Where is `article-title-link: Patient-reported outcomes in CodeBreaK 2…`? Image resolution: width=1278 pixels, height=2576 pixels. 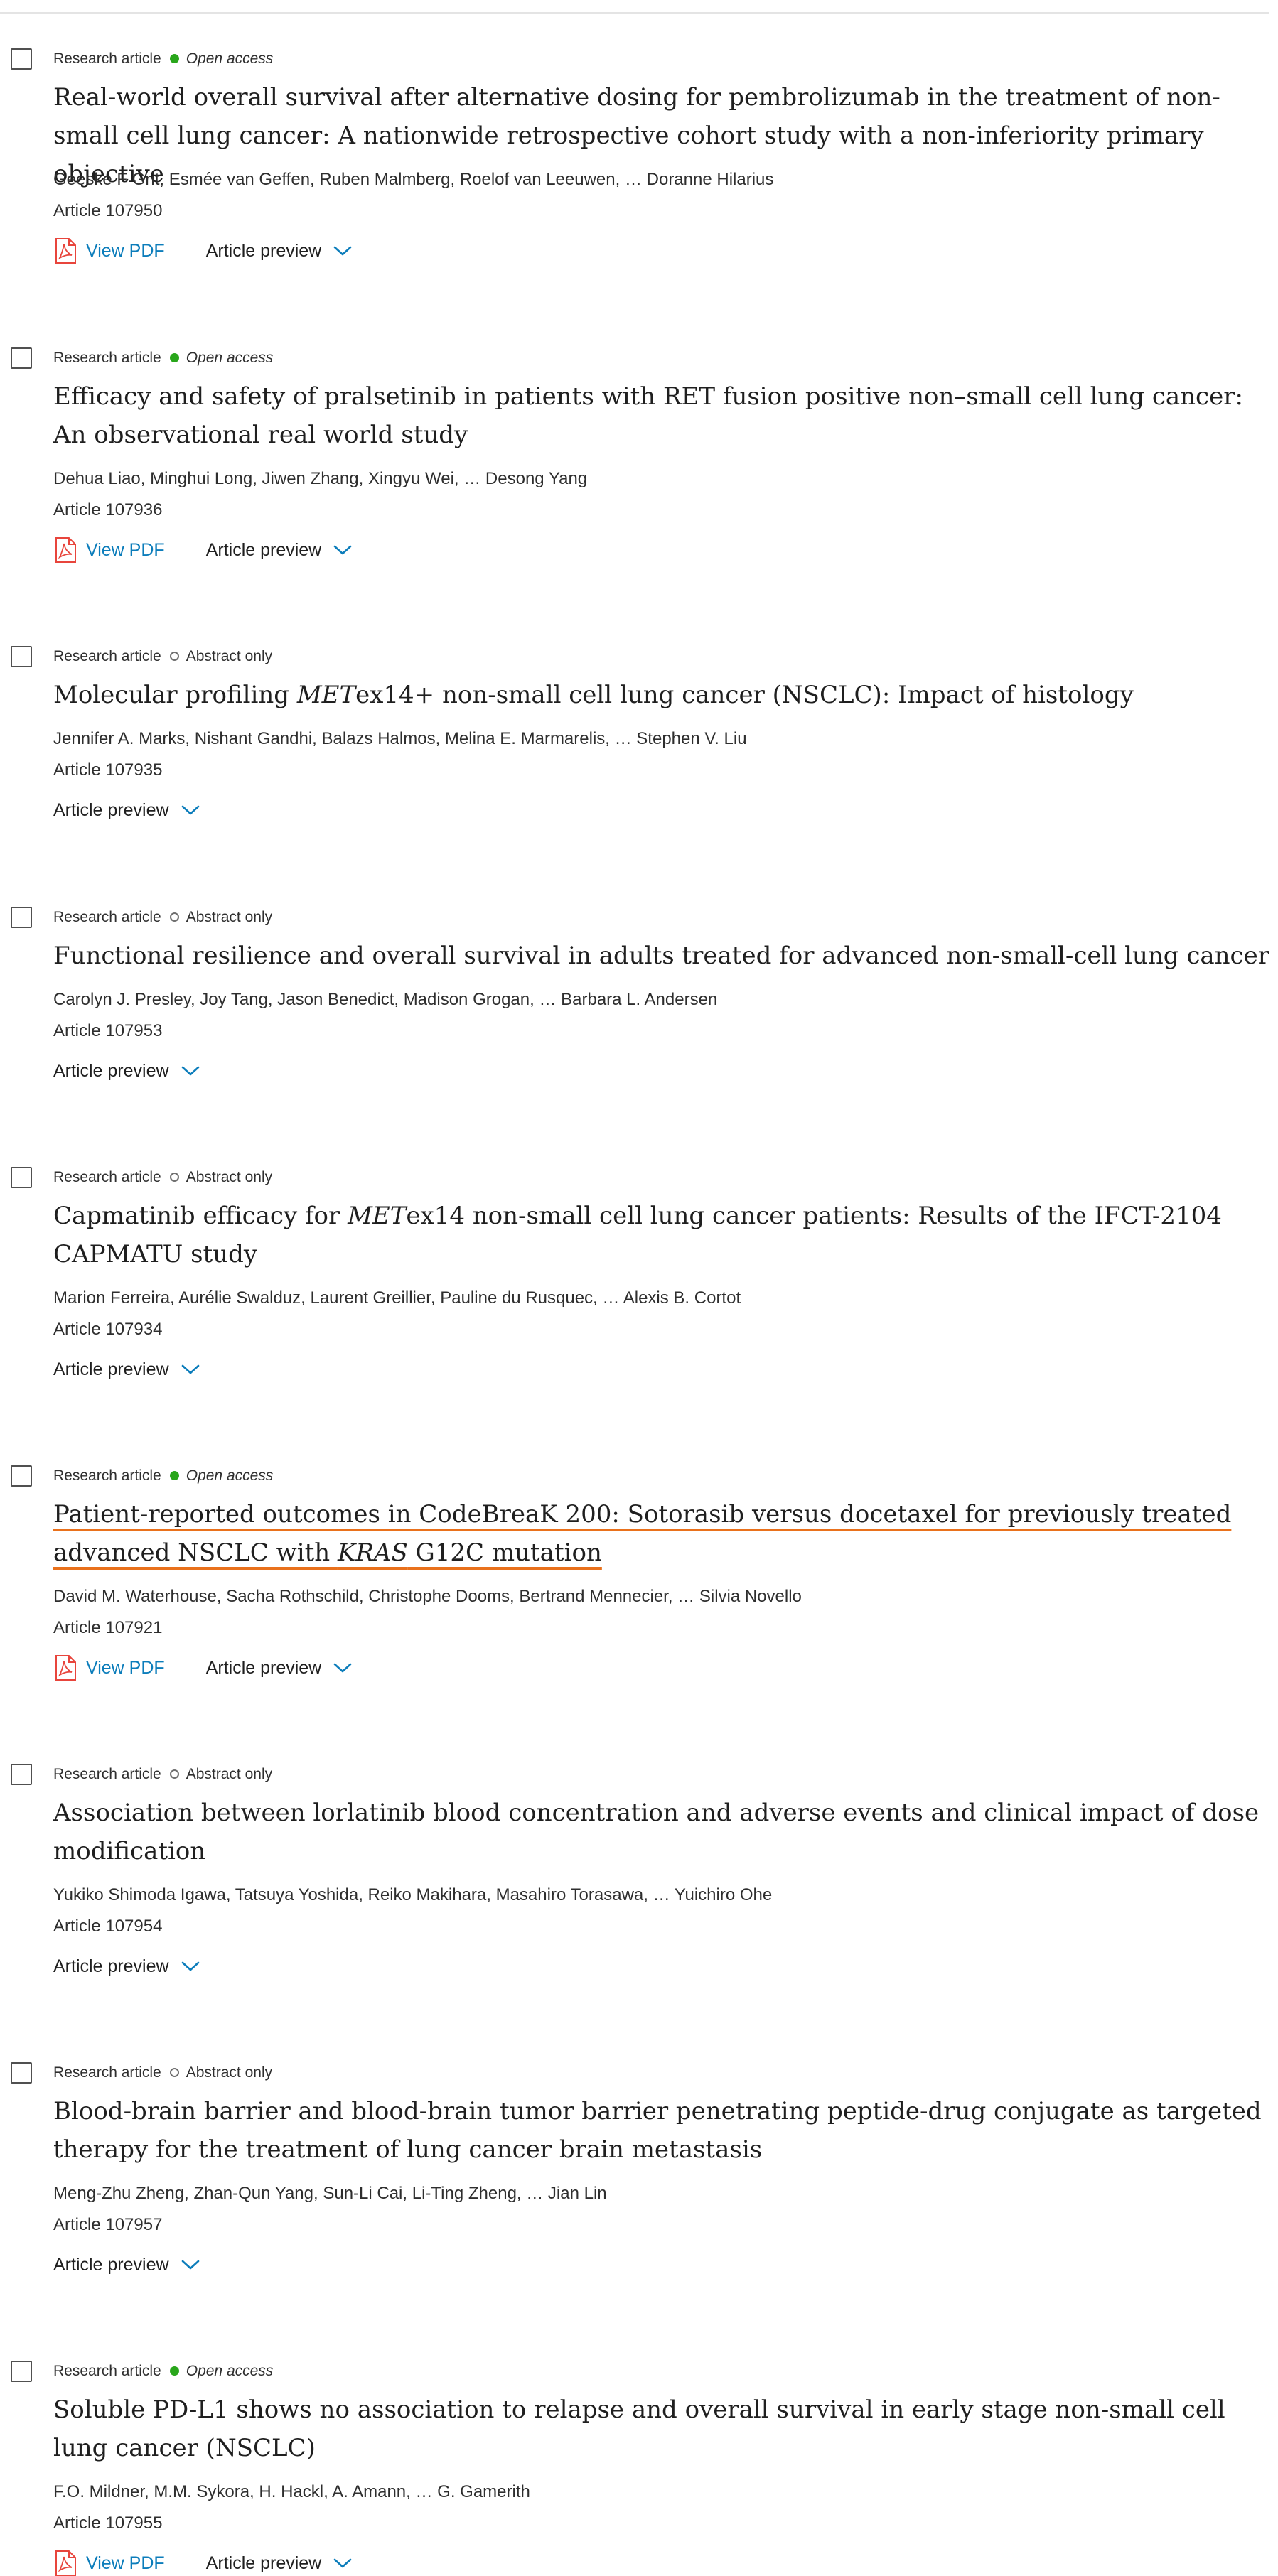 article-title-link: Patient-reported outcomes in CodeBreaK 2… is located at coordinates (642, 1533).